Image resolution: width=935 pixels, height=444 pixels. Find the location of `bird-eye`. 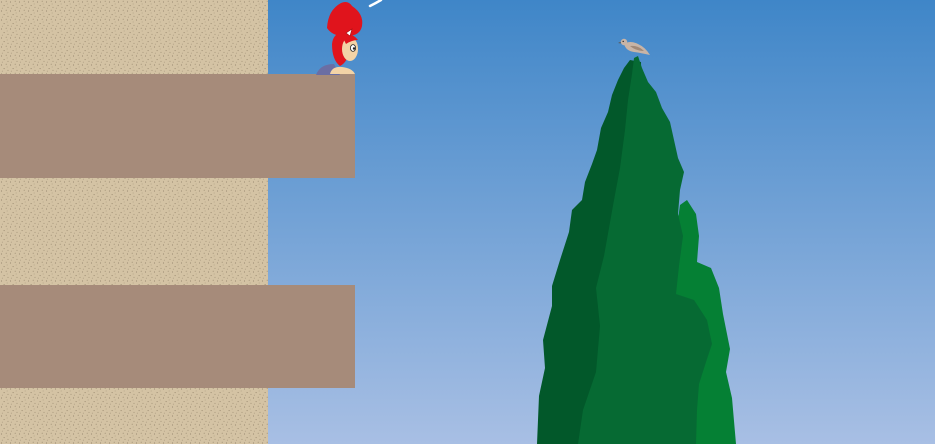

bird-eye is located at coordinates (623, 41).